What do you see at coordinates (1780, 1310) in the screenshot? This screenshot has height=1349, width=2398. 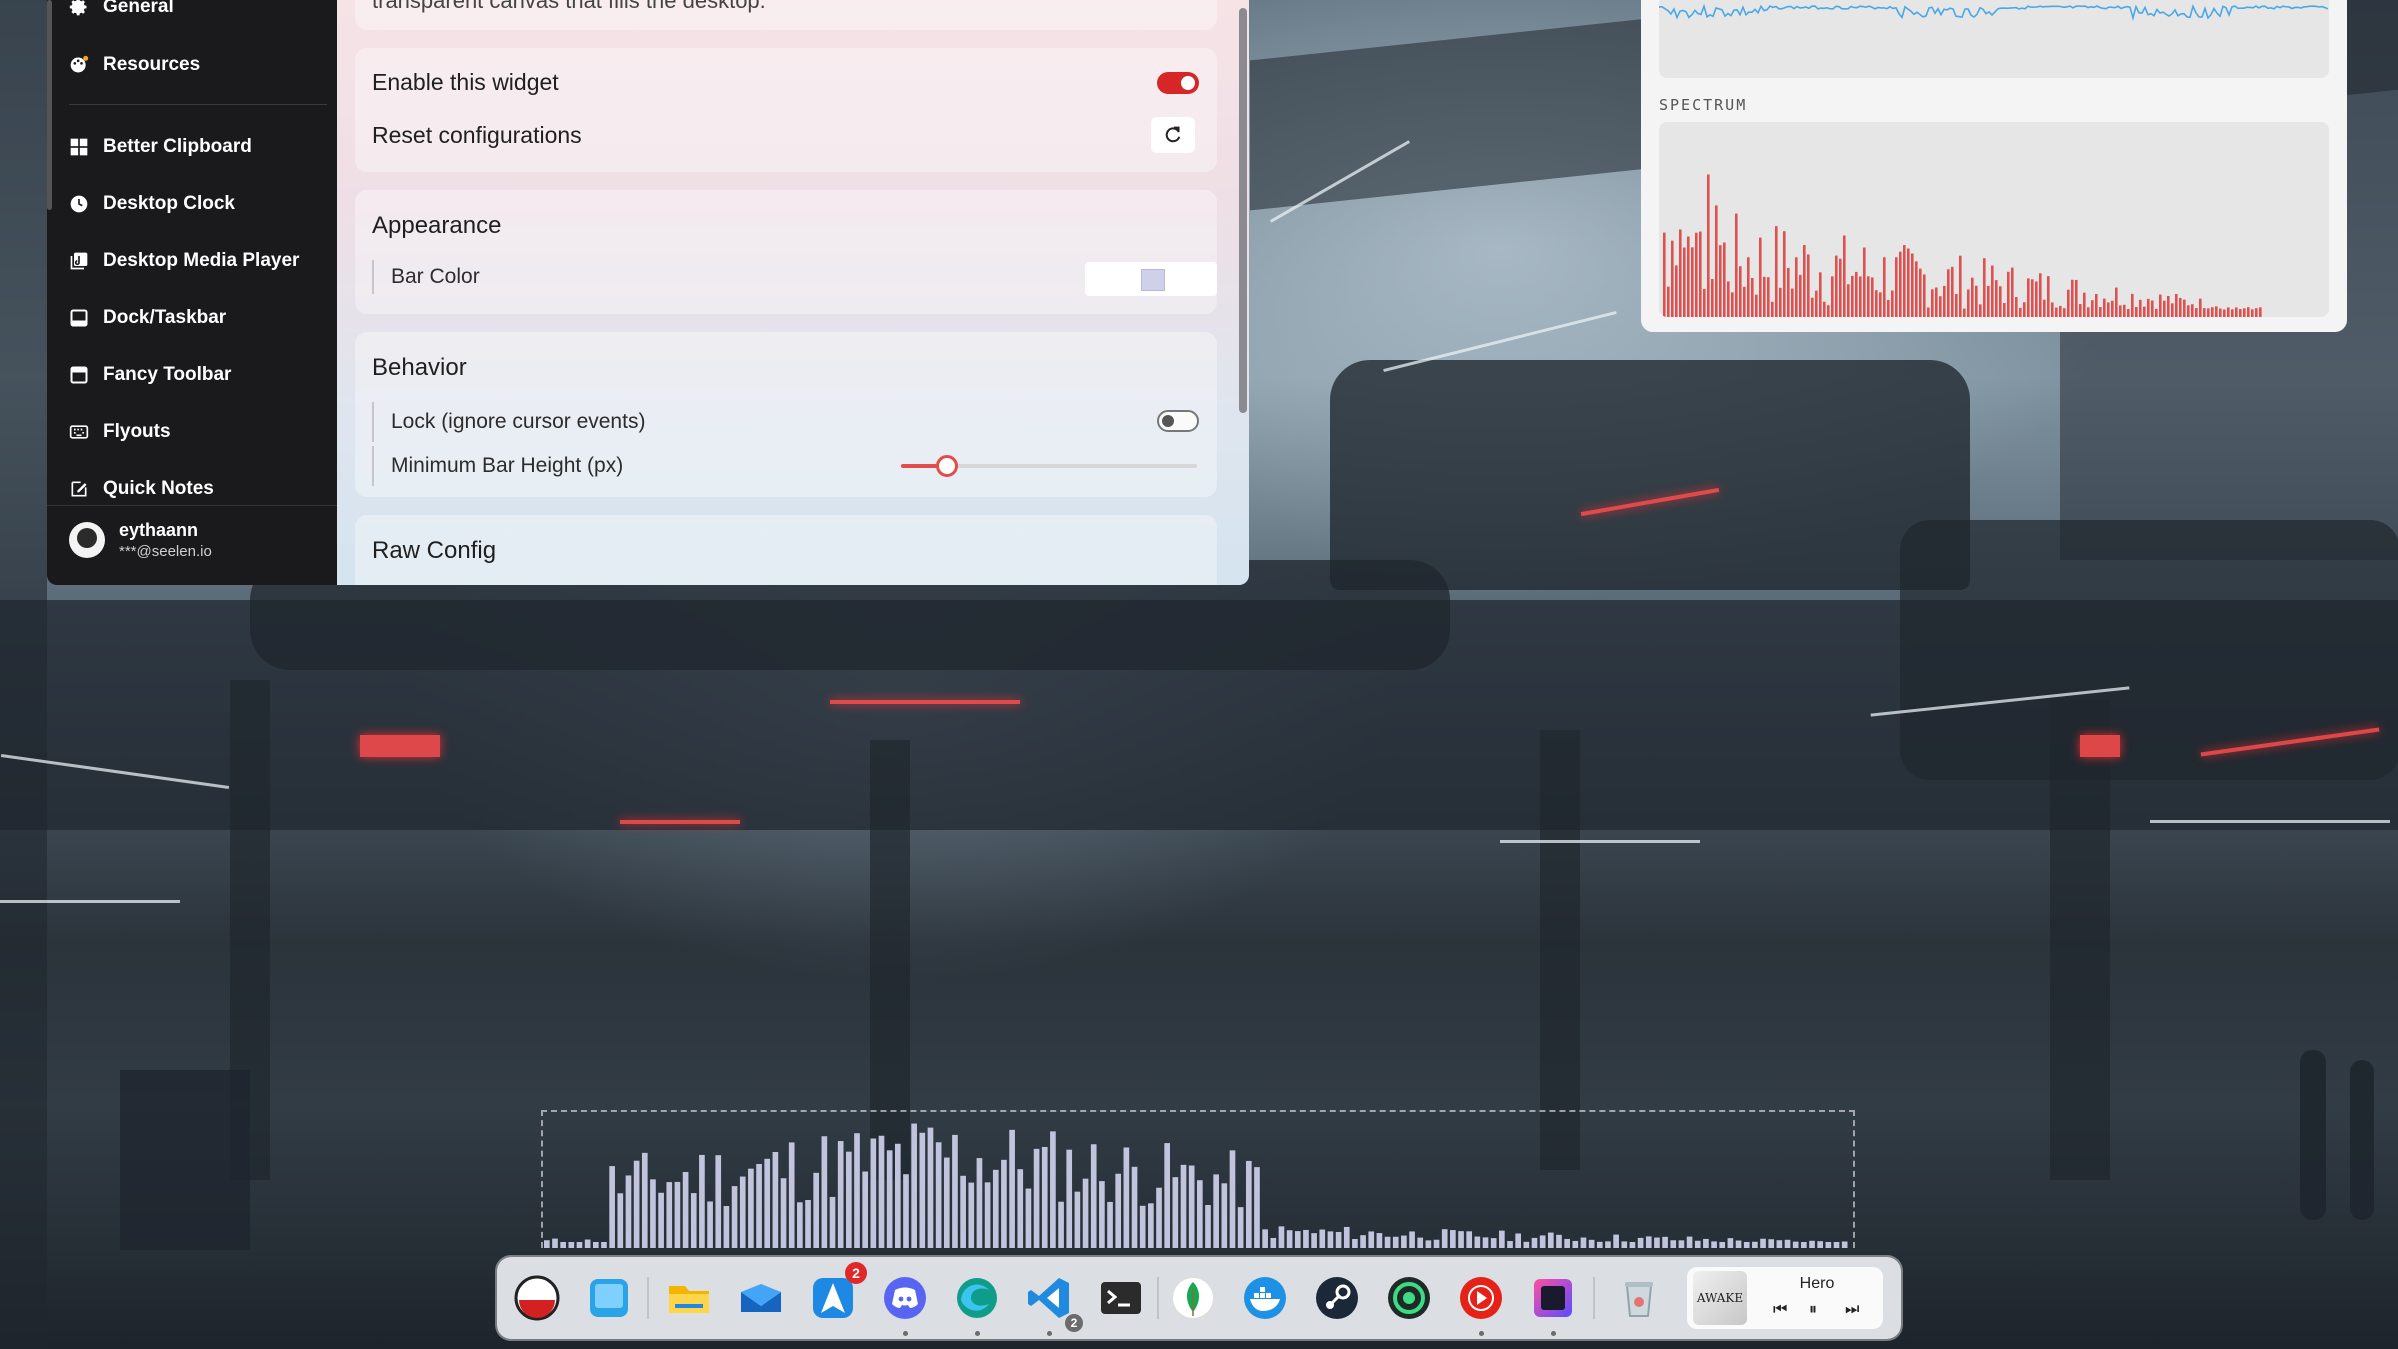 I see `previous-track-button: ⏮` at bounding box center [1780, 1310].